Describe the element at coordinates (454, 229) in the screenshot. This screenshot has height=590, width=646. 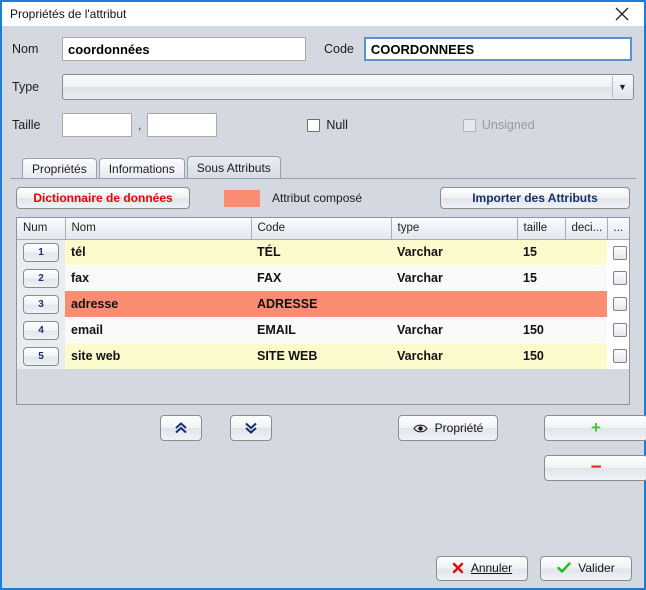
I see `column-header-type: type` at that location.